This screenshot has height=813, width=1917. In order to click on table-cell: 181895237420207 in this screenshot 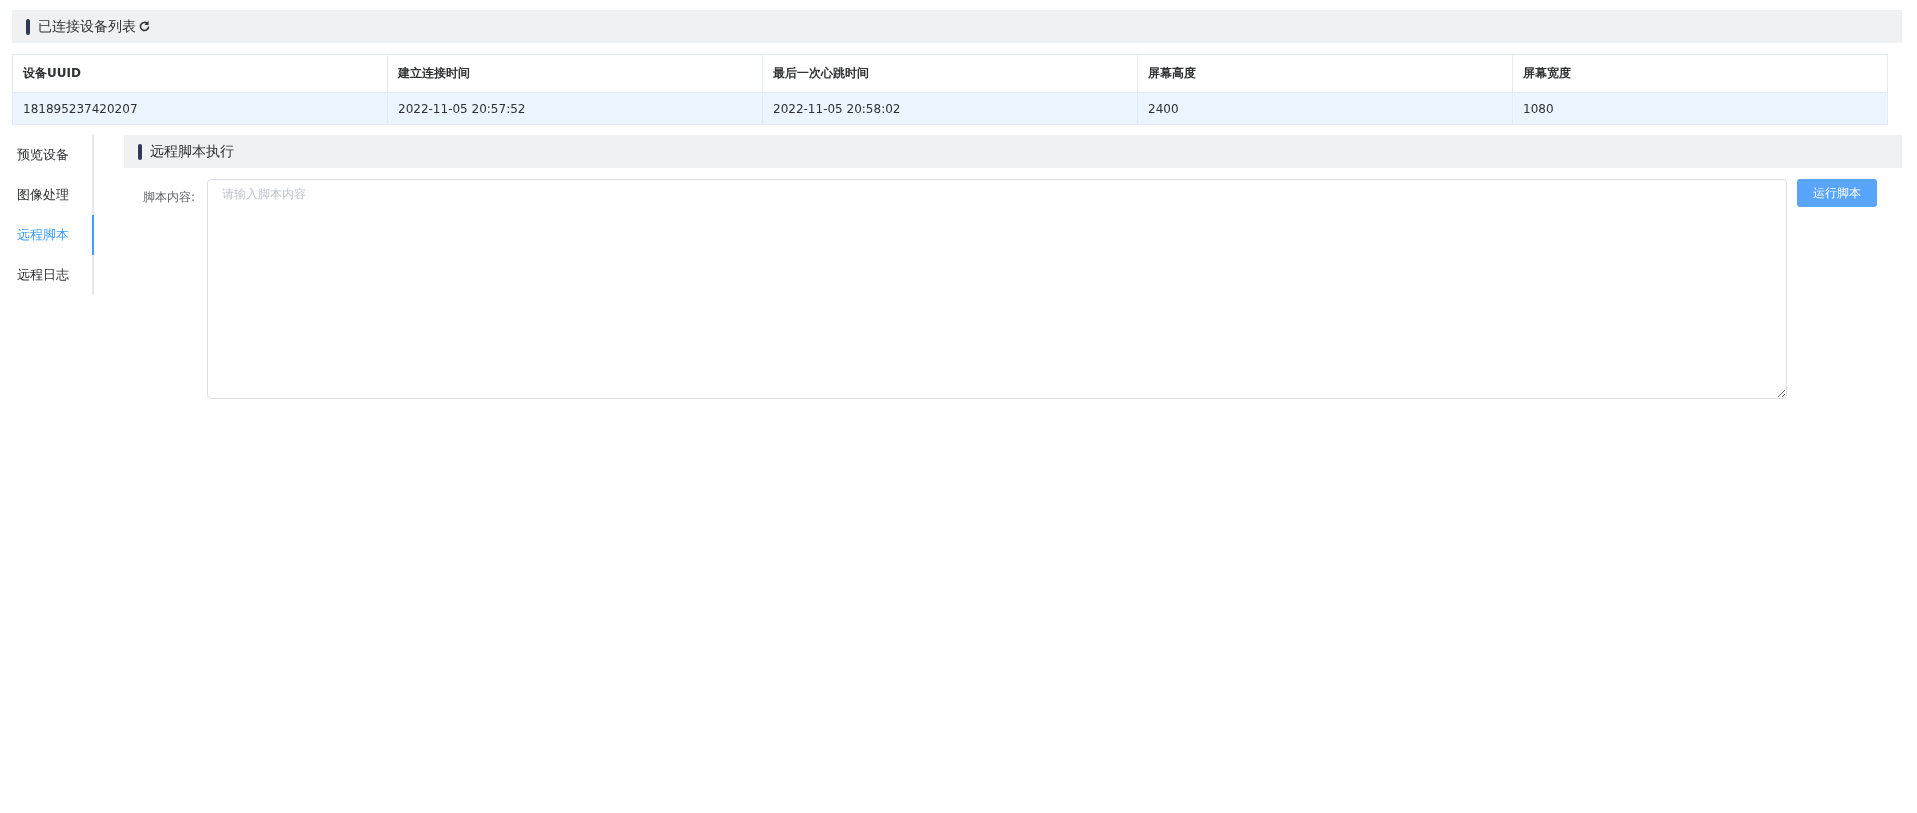, I will do `click(200, 108)`.